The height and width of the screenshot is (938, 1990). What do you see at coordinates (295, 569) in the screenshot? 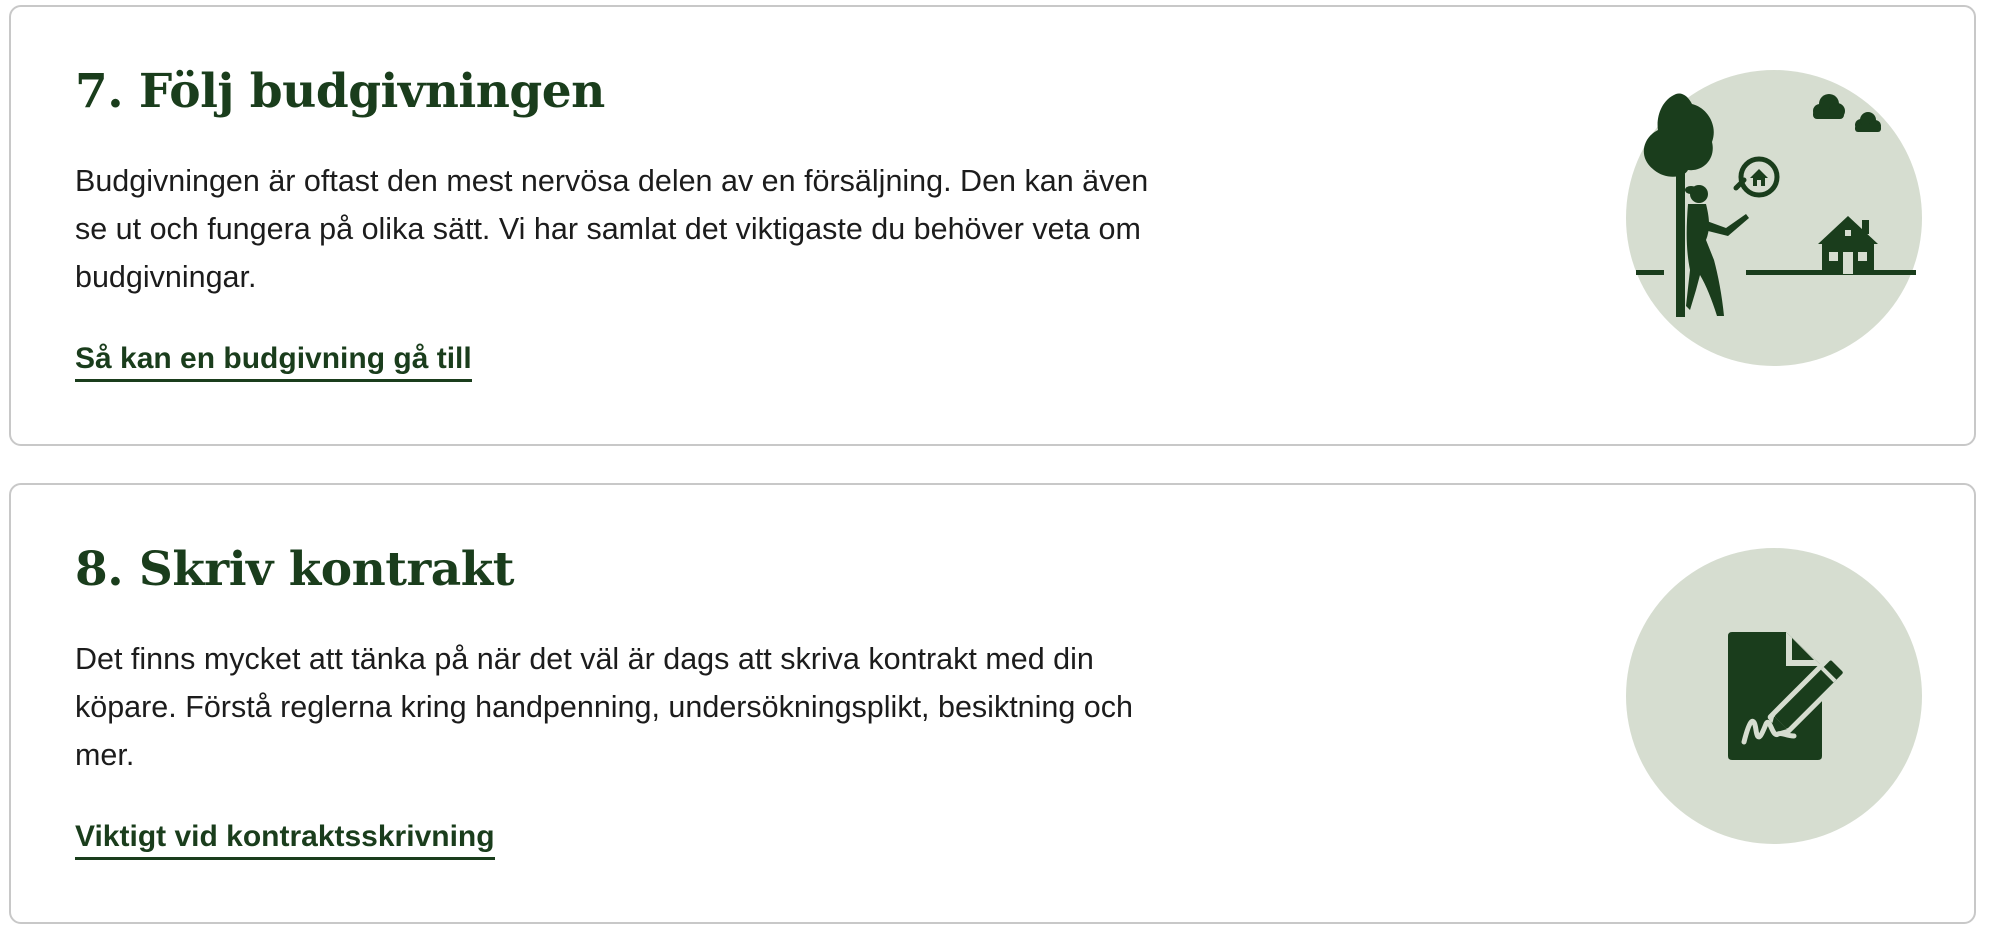
I see `step-title: 8. Skriv kontrakt` at bounding box center [295, 569].